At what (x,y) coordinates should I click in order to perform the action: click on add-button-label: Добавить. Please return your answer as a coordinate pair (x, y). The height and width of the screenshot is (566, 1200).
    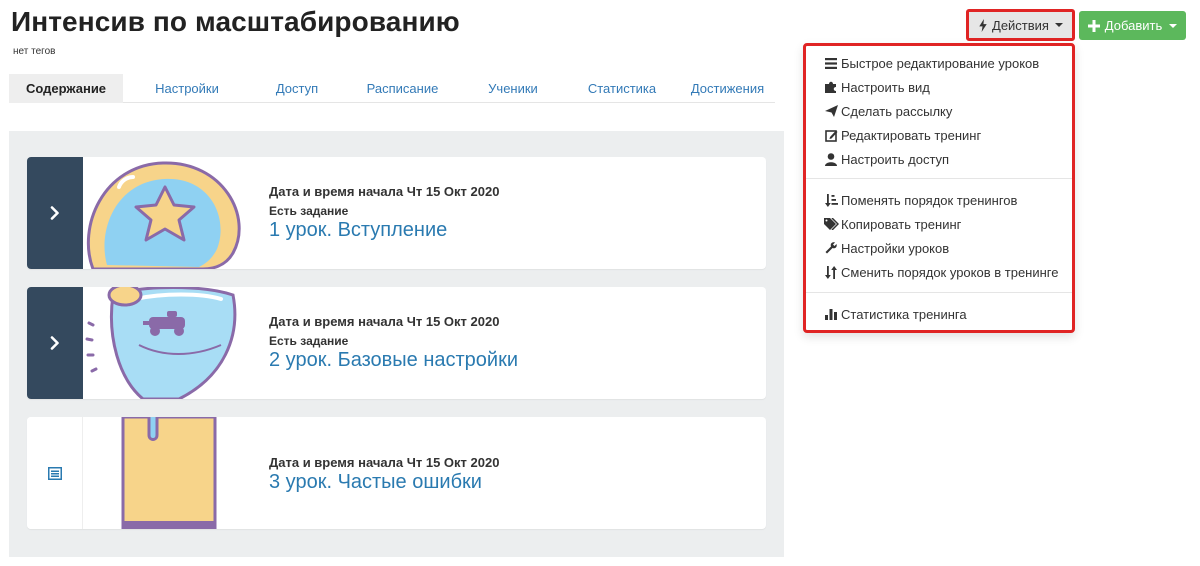
    Looking at the image, I should click on (1133, 25).